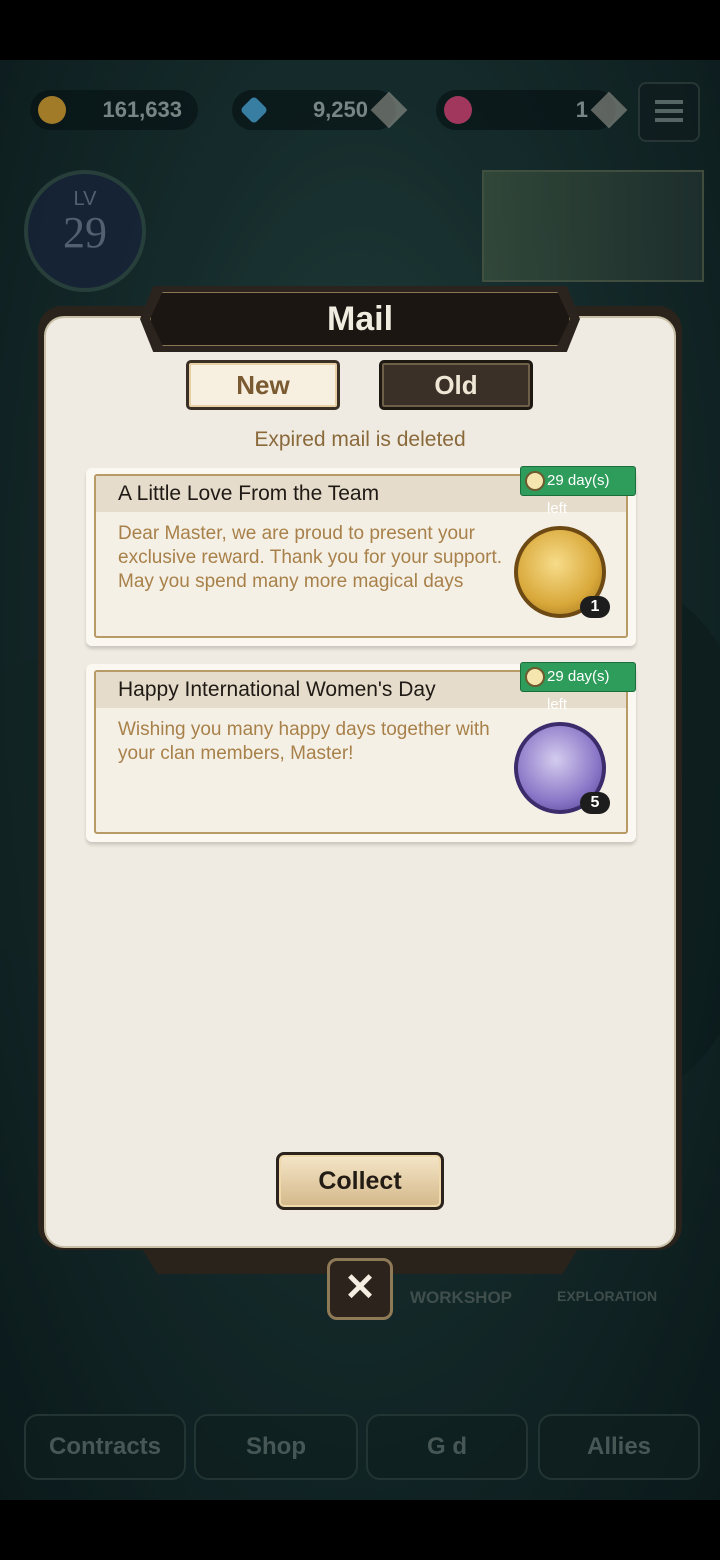  Describe the element at coordinates (263, 385) in the screenshot. I see `tab-new: New` at that location.